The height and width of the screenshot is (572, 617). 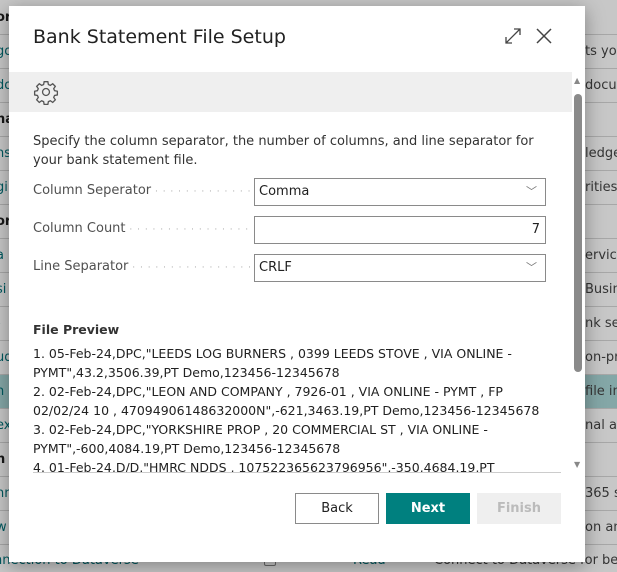 What do you see at coordinates (143, 266) in the screenshot?
I see `line-separator-label: Line Separator` at bounding box center [143, 266].